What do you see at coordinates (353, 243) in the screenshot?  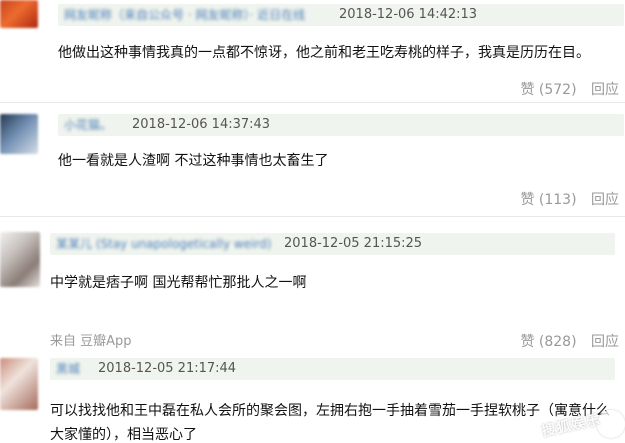 I see `comment-timestamp: 2018-12-05 21:15:25` at bounding box center [353, 243].